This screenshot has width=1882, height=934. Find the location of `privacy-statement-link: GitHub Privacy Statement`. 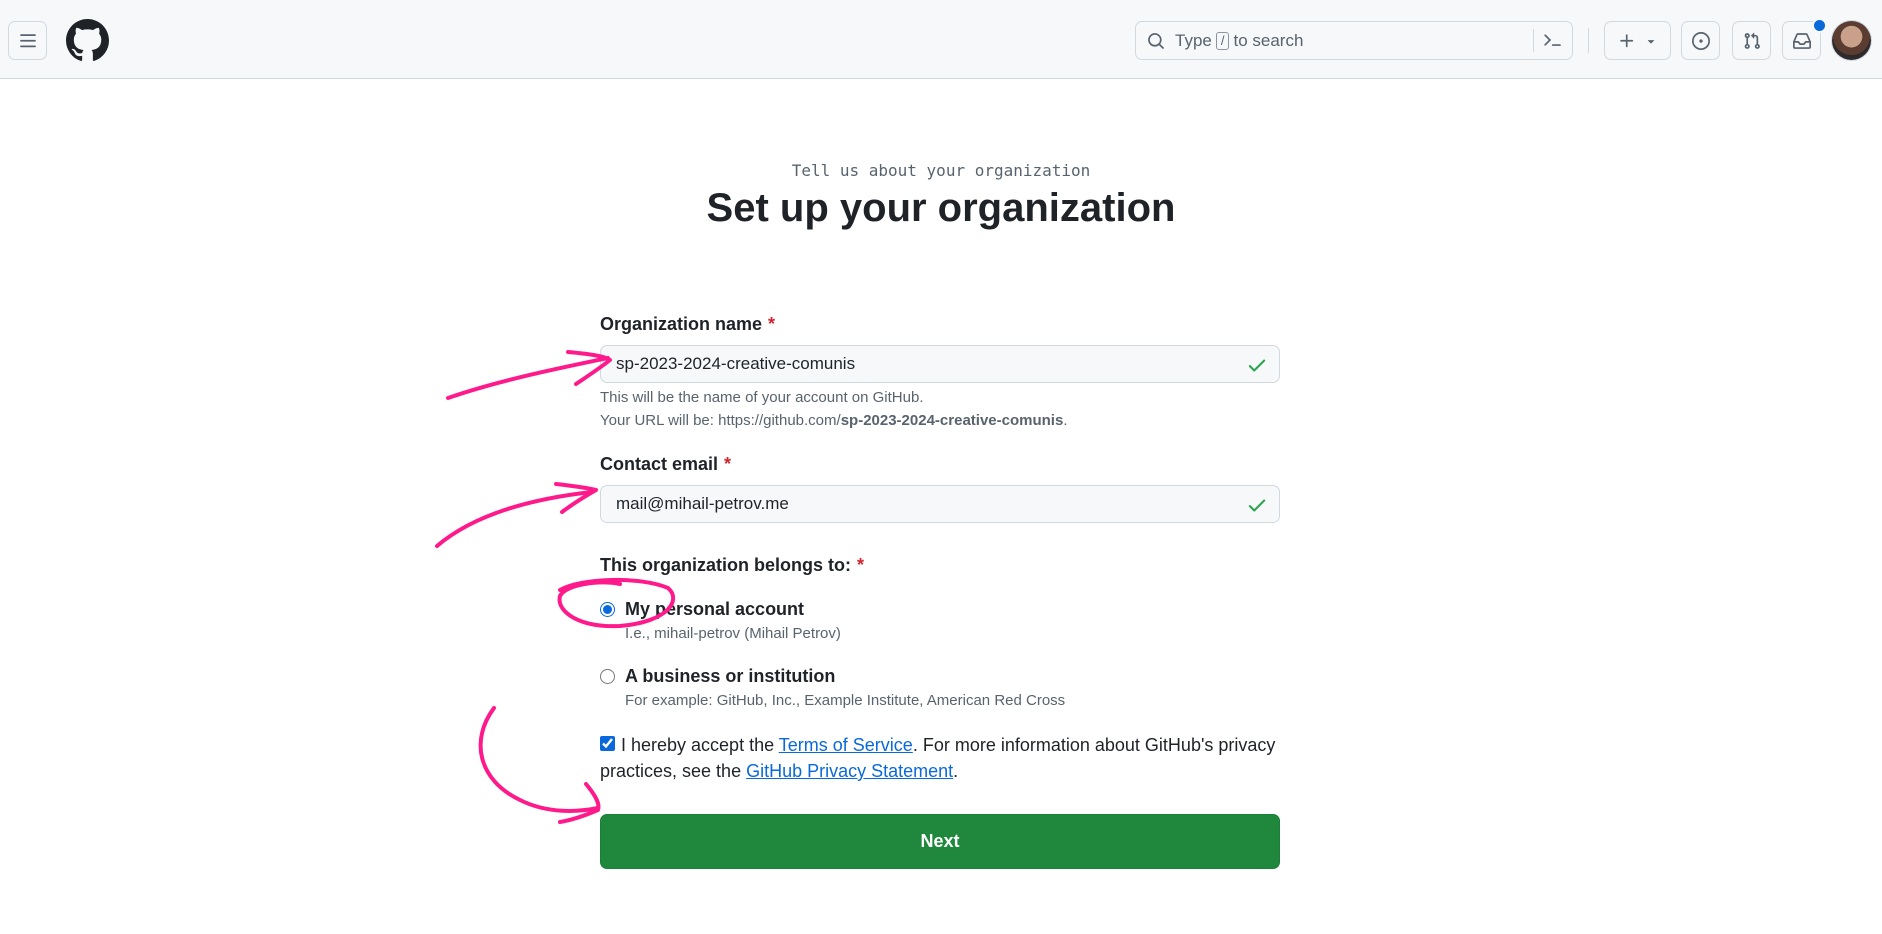

privacy-statement-link: GitHub Privacy Statement is located at coordinates (849, 771).